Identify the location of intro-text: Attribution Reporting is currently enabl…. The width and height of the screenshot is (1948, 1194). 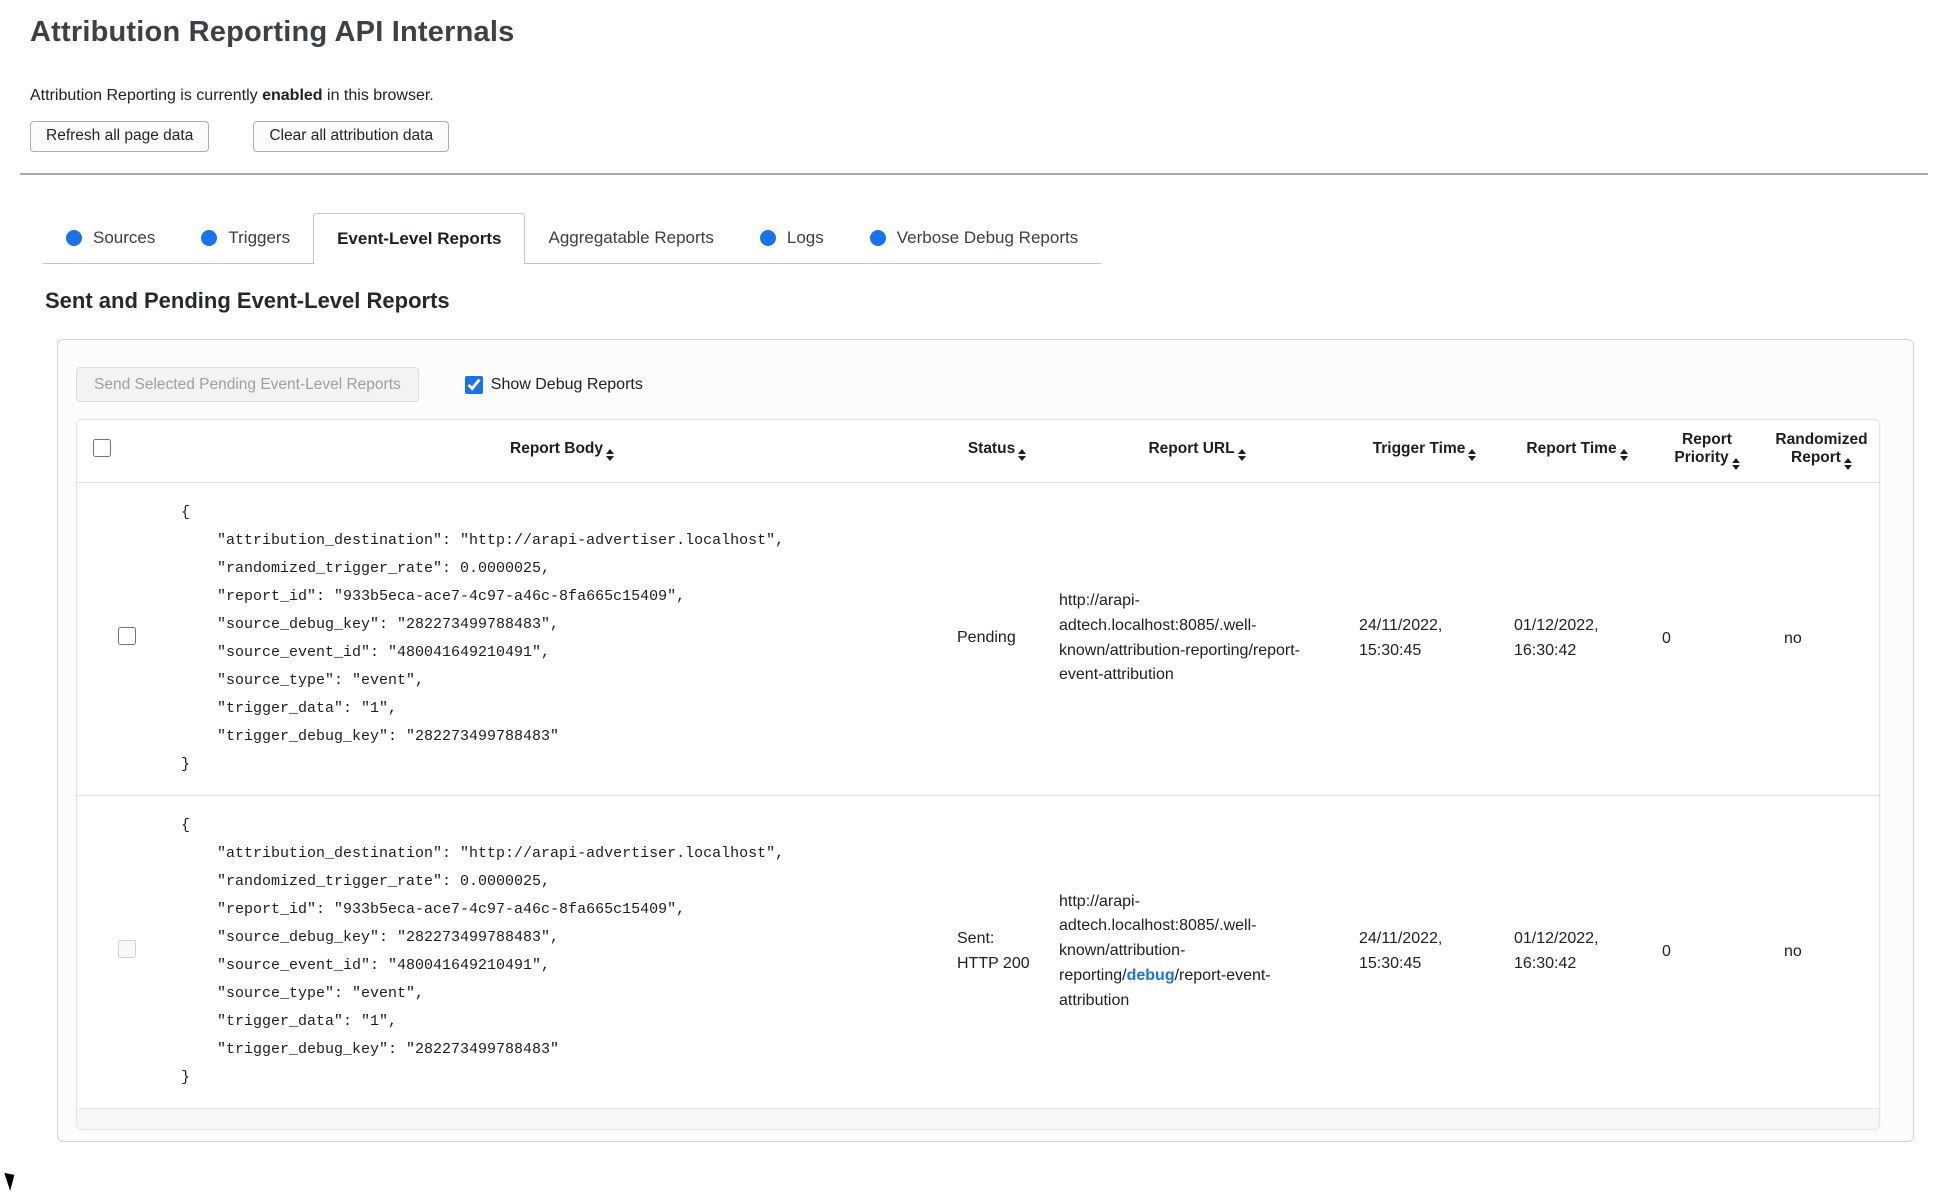
(989, 96).